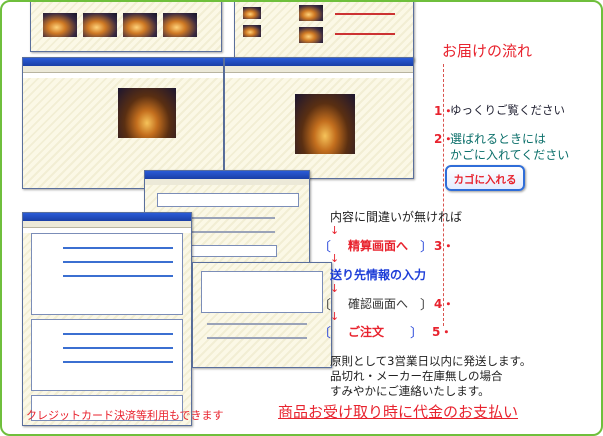 This screenshot has width=603, height=436. I want to click on flow-step-5-open: 〔, so click(325, 333).